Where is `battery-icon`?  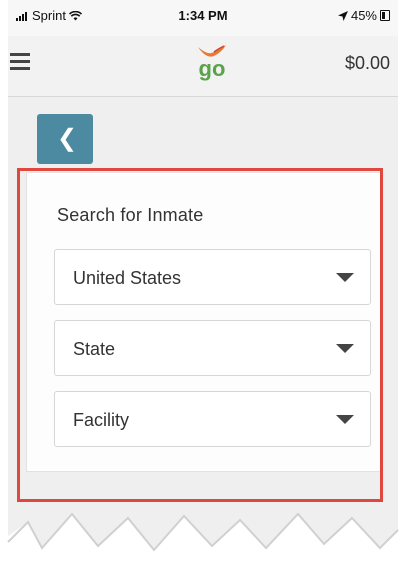 battery-icon is located at coordinates (385, 15).